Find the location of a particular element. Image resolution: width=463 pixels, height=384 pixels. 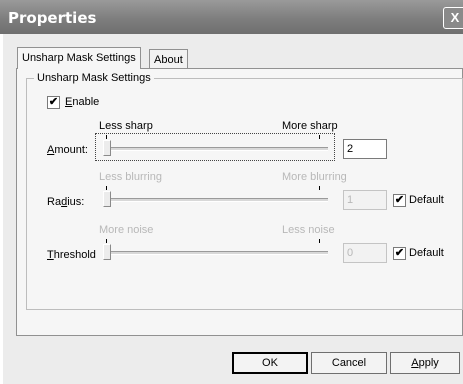

tab-unsharp-mask-settings: Unsharp Mask Settings is located at coordinates (79, 58).